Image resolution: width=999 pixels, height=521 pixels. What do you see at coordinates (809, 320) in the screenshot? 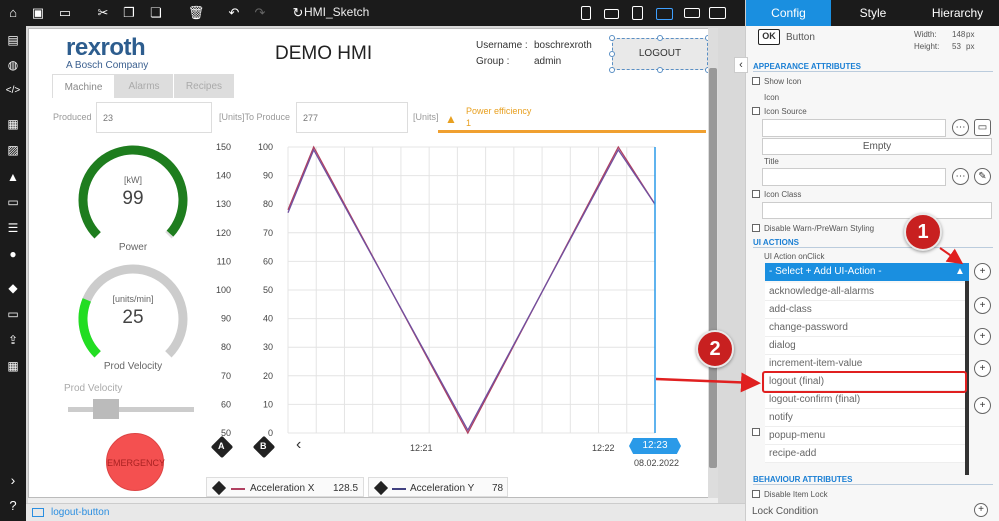
I see `annotation-arrows` at bounding box center [809, 320].